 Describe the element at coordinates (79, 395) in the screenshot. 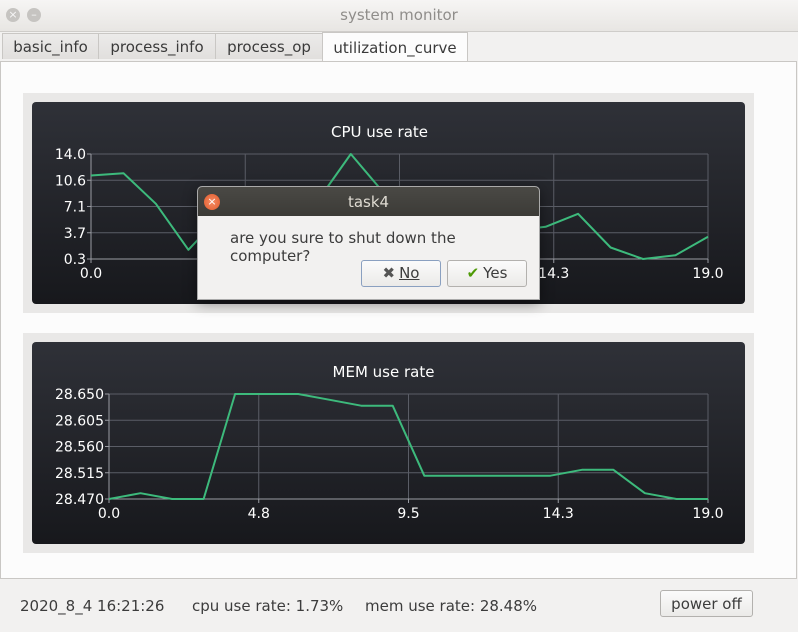

I see `y-tick-label: 28.650` at that location.